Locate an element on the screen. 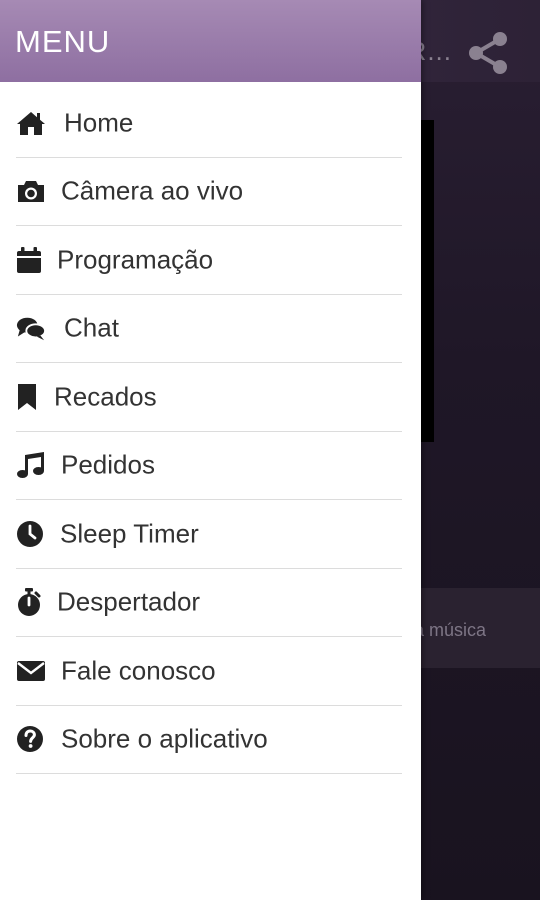 The width and height of the screenshot is (540, 900). drawer-title: MENU is located at coordinates (63, 41).